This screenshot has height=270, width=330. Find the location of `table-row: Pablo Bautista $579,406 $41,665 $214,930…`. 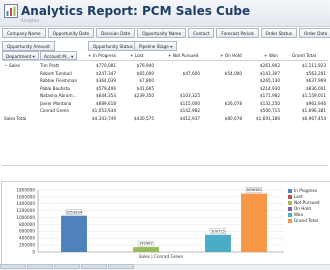

table-row: Pablo Bautista $579,406 $41,665 $214,930… is located at coordinates (165, 88).